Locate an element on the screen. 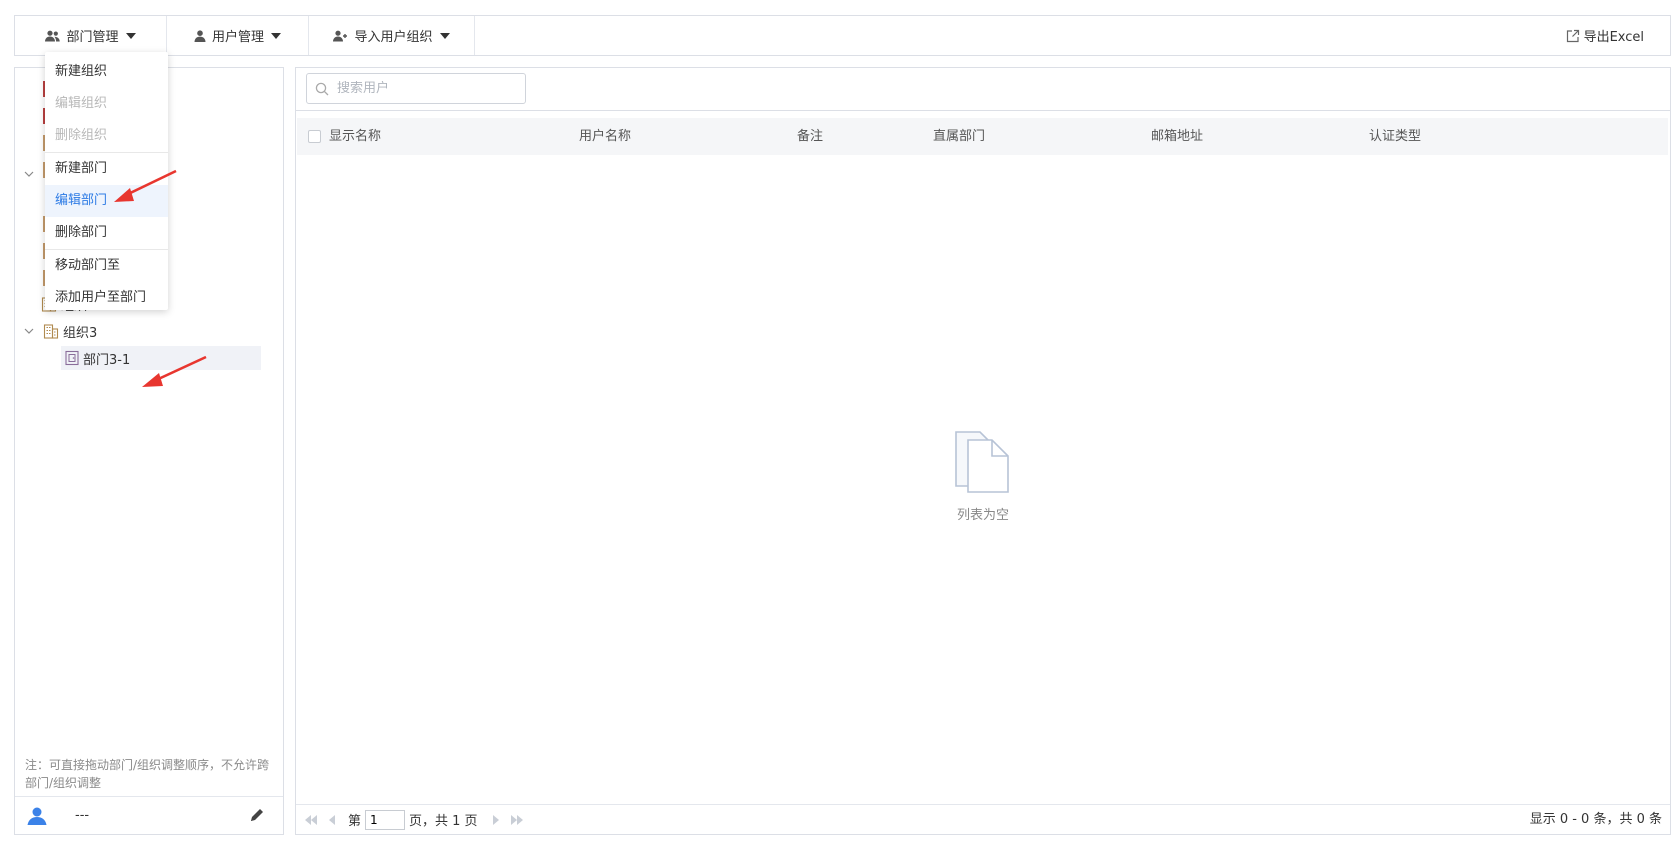  menu-new-org: 新建组织 is located at coordinates (106, 72).